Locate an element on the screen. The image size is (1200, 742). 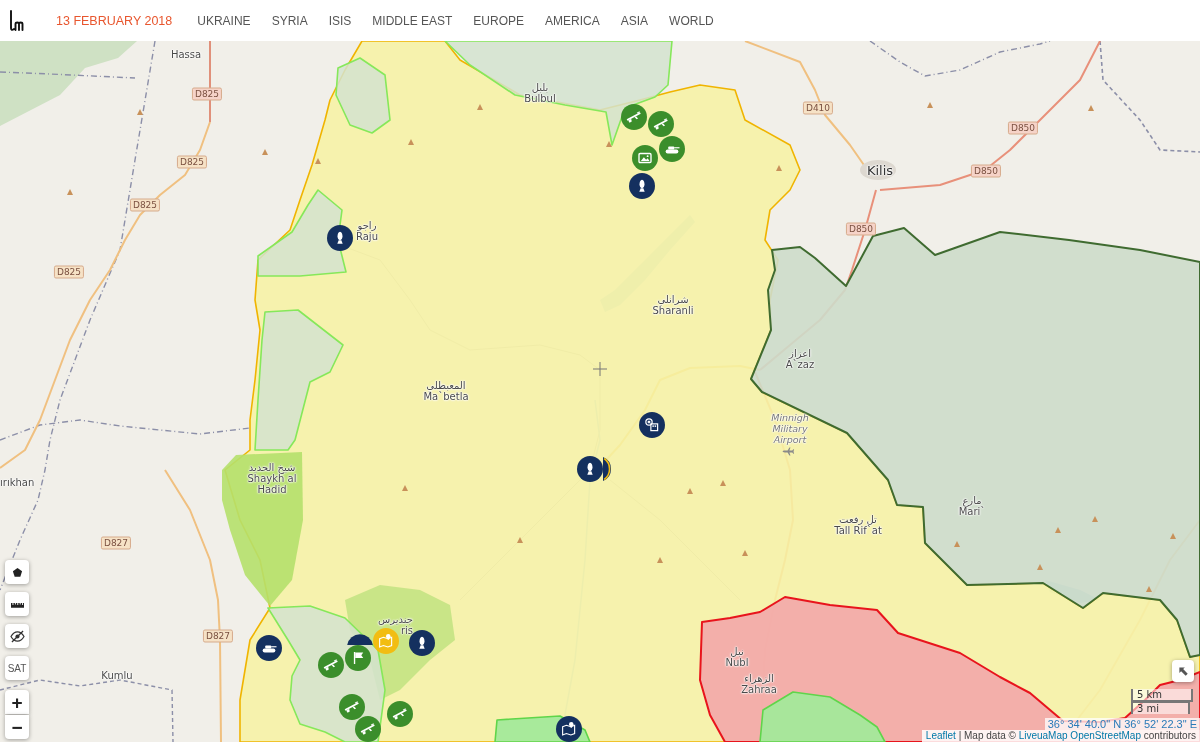
place-name: Shaykh al Hadid is located at coordinates (272, 483).